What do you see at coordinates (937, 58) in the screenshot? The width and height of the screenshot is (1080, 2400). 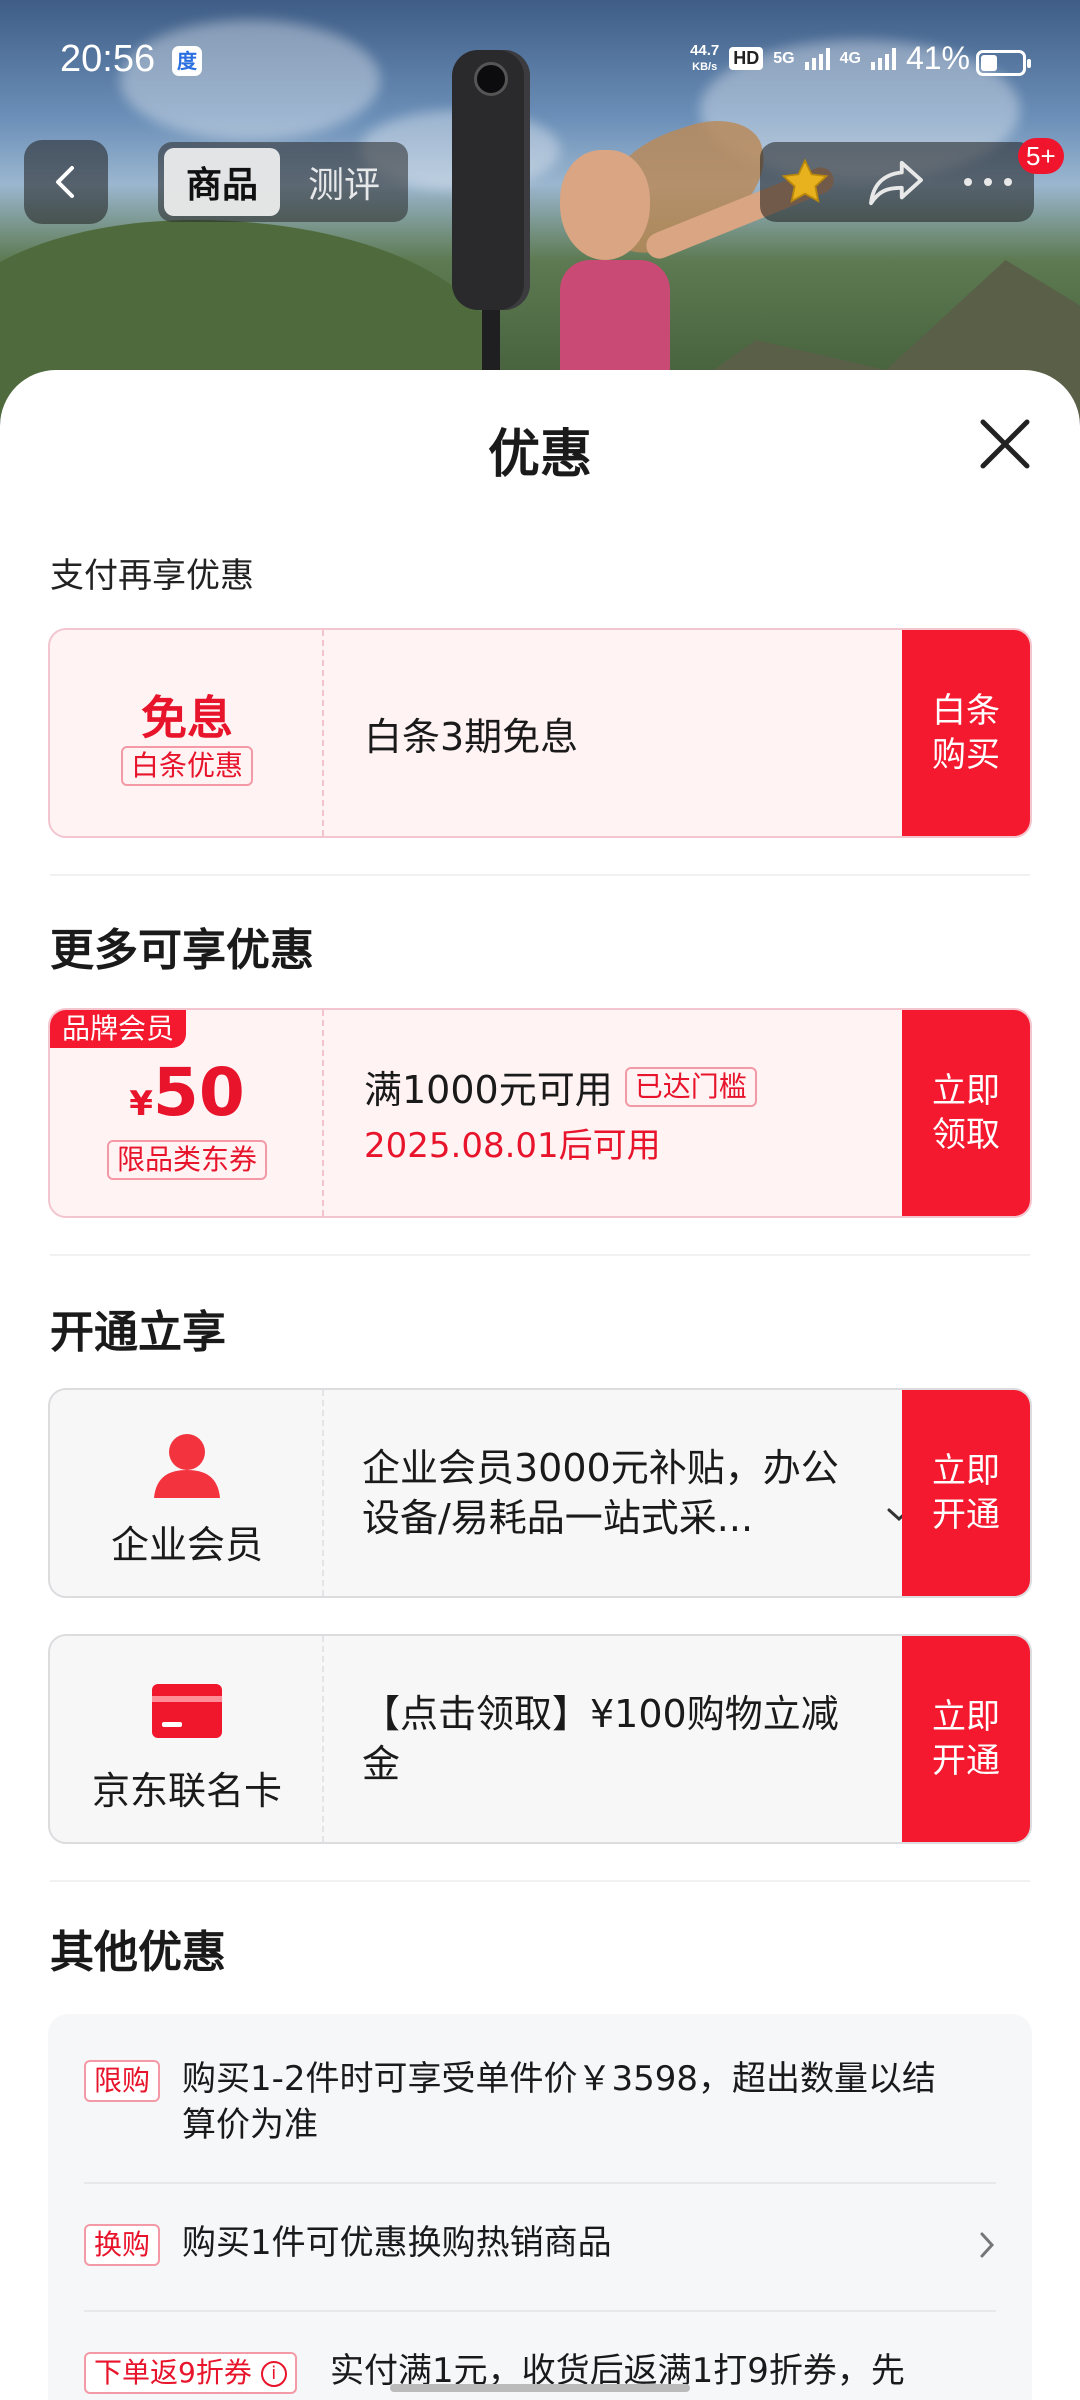 I see `battery-percent: 41%` at bounding box center [937, 58].